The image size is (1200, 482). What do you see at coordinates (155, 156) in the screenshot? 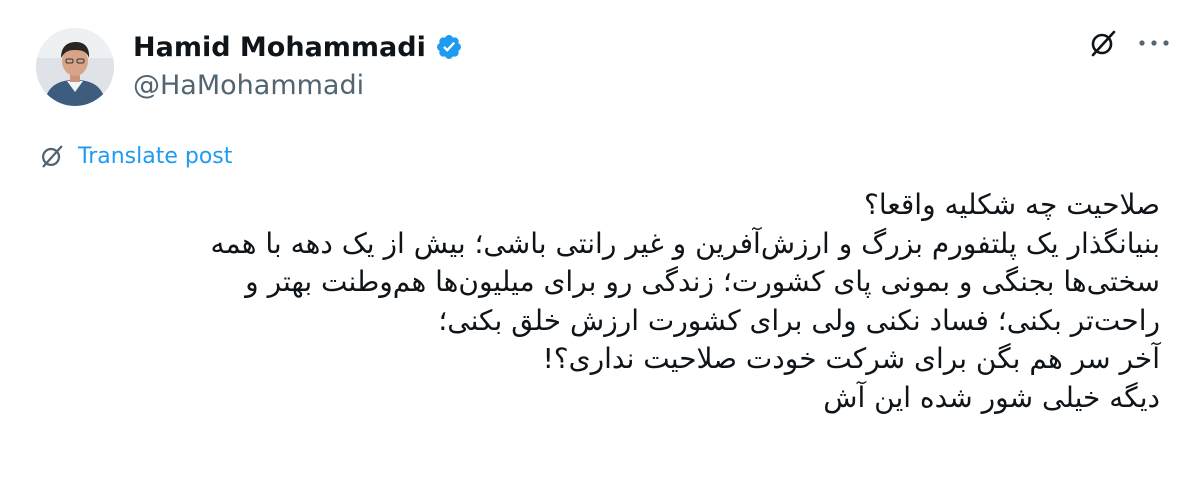
I see `translate-post-label: Translate post` at bounding box center [155, 156].